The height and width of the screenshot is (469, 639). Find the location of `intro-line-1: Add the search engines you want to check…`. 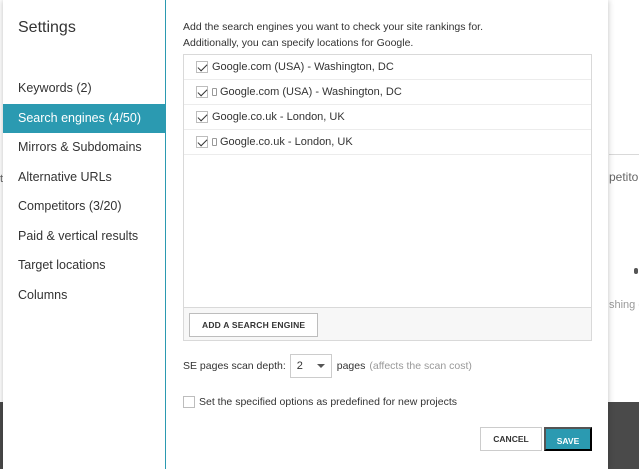

intro-line-1: Add the search engines you want to check… is located at coordinates (333, 27).